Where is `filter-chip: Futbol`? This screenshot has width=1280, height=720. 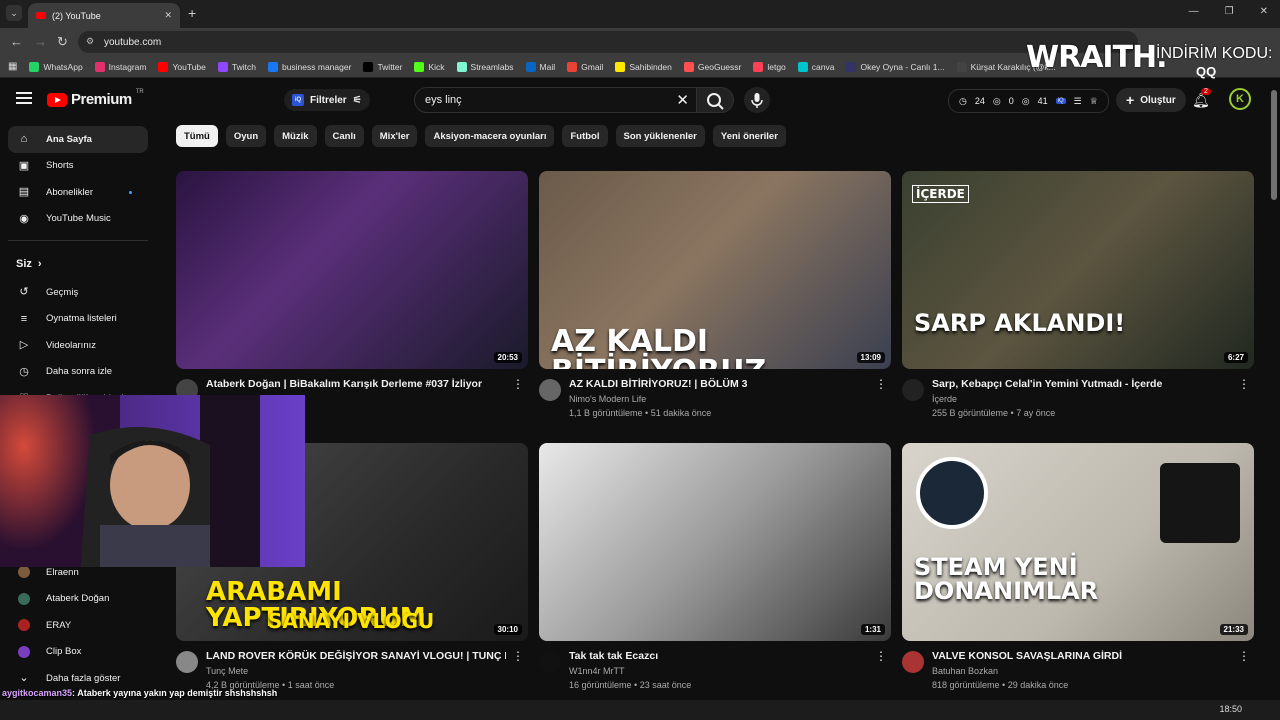 filter-chip: Futbol is located at coordinates (585, 136).